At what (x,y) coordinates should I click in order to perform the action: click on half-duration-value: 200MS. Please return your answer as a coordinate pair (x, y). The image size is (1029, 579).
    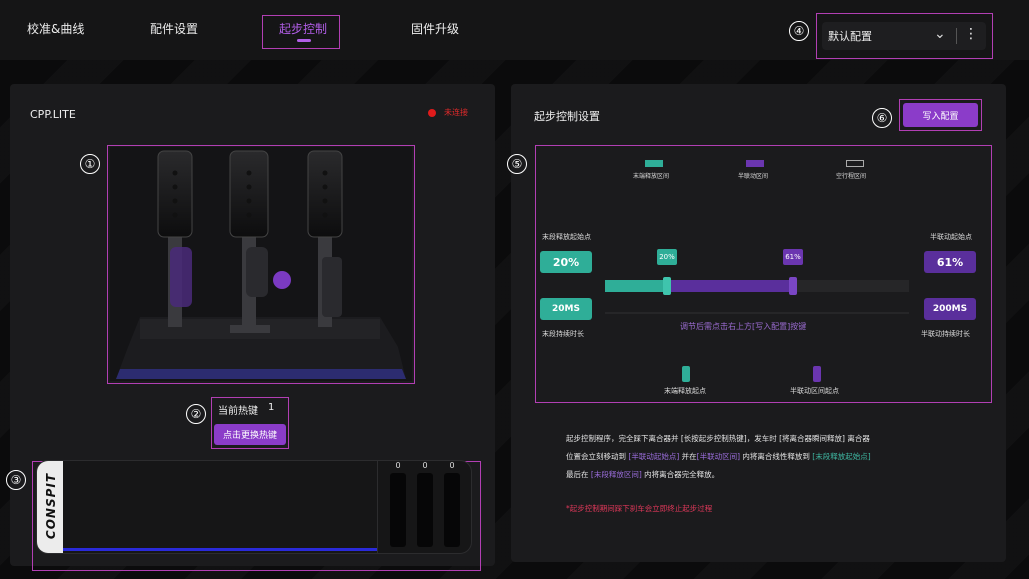
    Looking at the image, I should click on (950, 309).